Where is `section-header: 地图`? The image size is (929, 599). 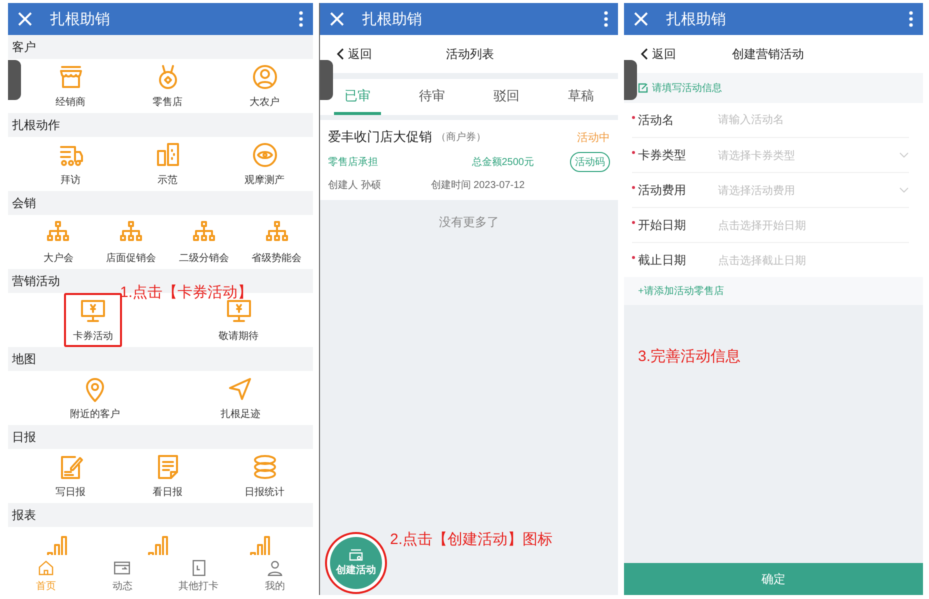 section-header: 地图 is located at coordinates (160, 359).